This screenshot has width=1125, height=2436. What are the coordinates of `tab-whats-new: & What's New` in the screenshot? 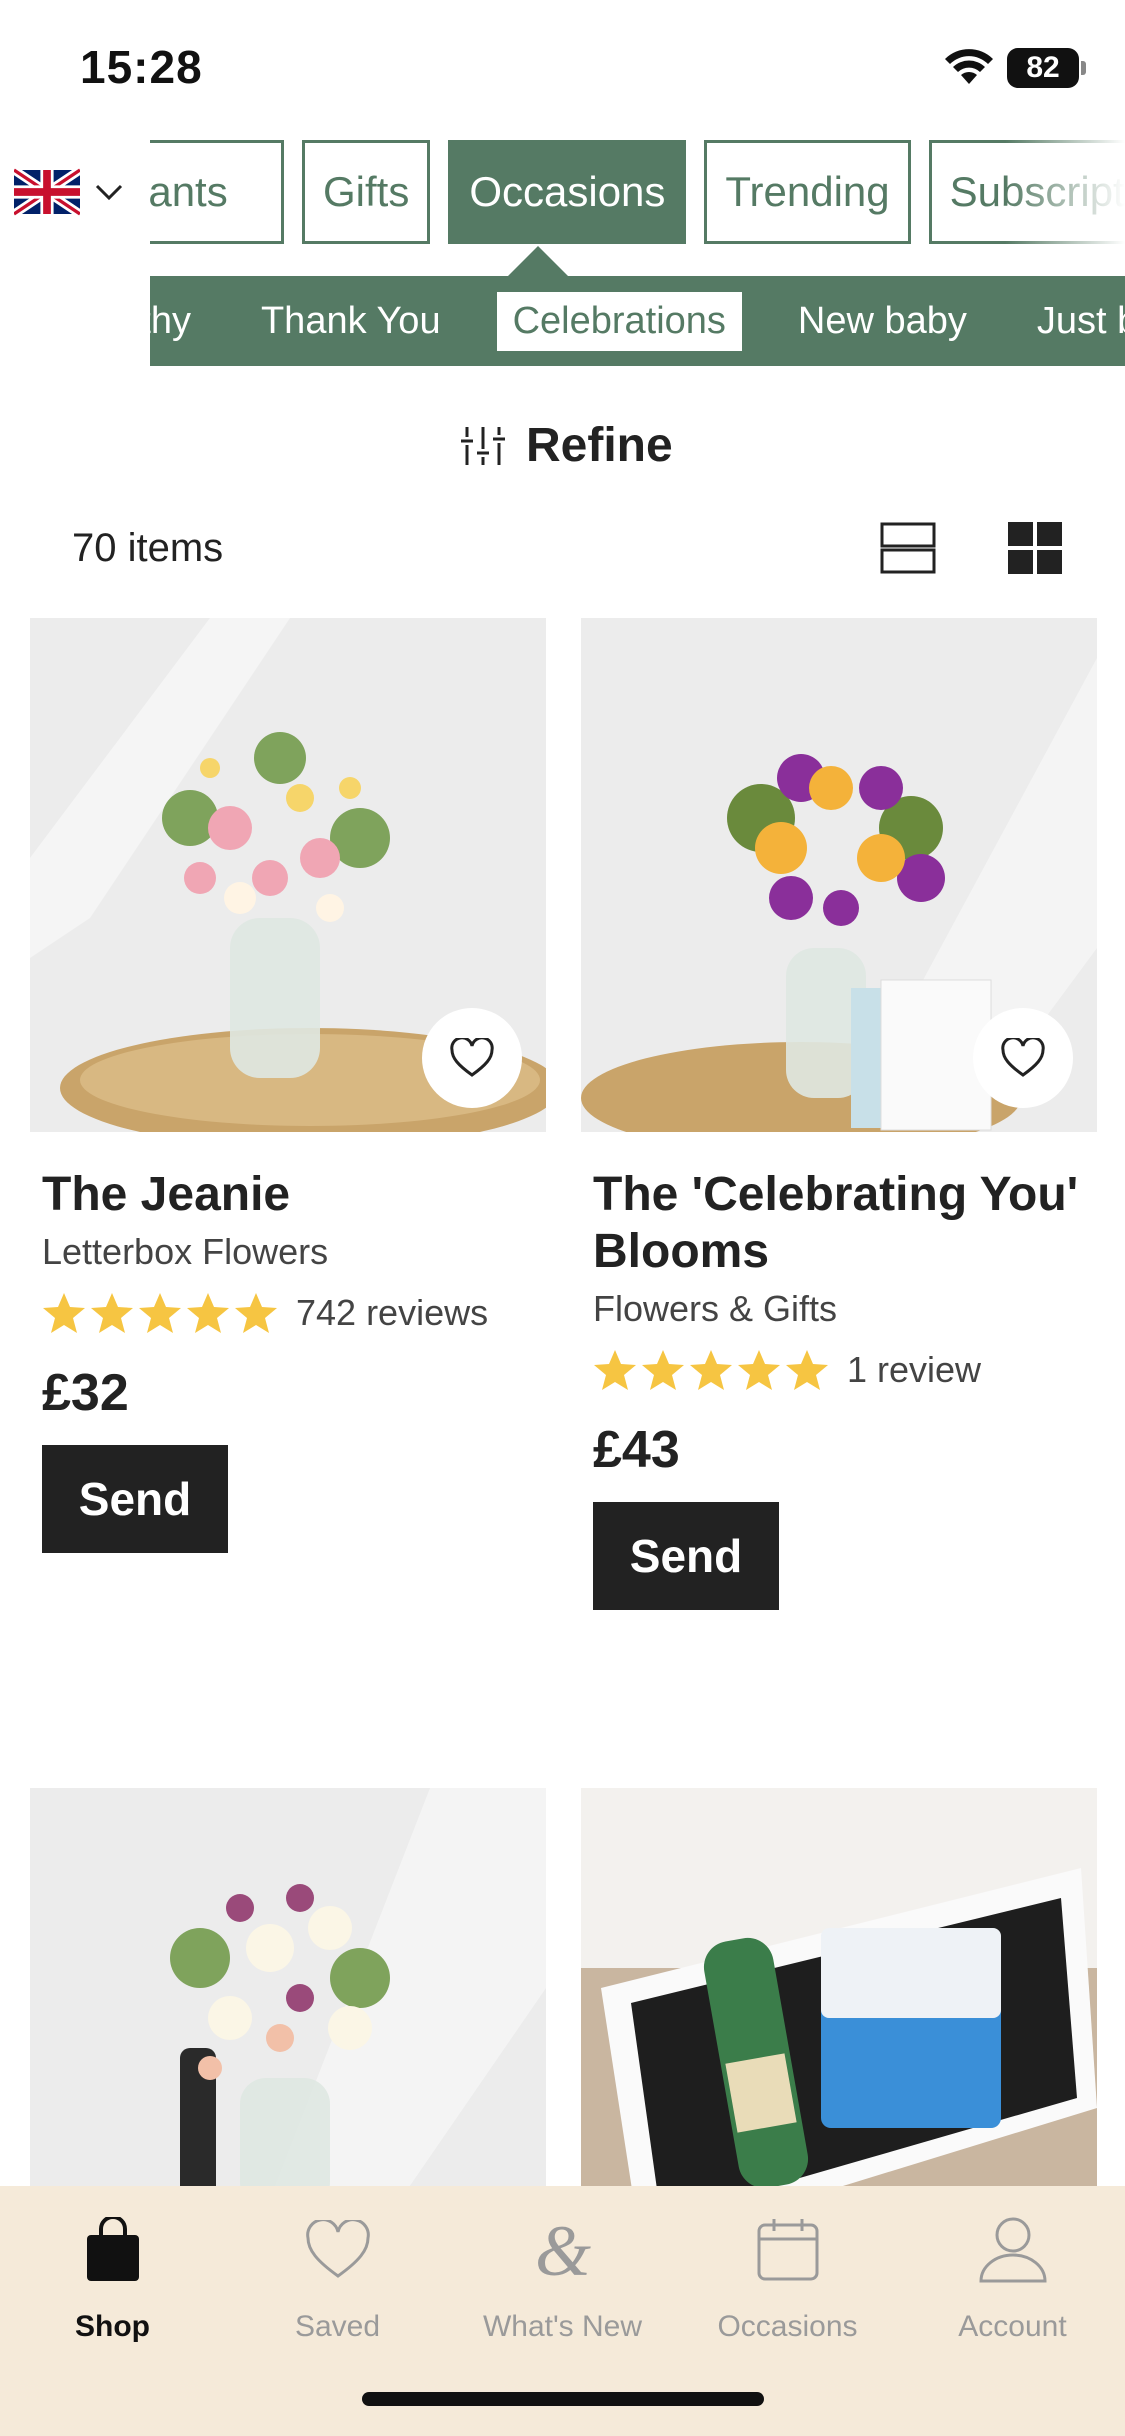 It's located at (562, 2265).